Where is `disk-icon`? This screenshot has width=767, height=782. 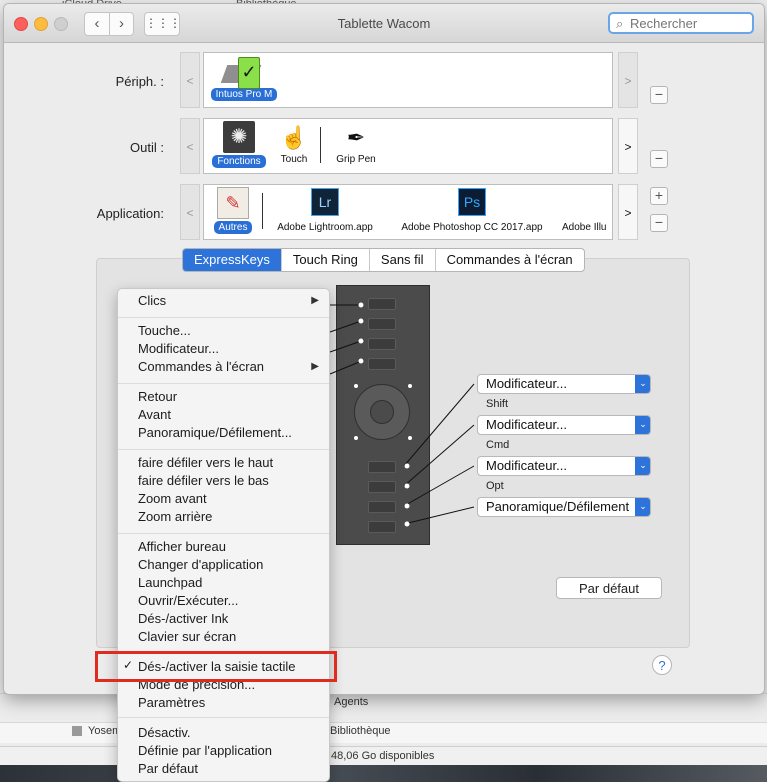 disk-icon is located at coordinates (77, 731).